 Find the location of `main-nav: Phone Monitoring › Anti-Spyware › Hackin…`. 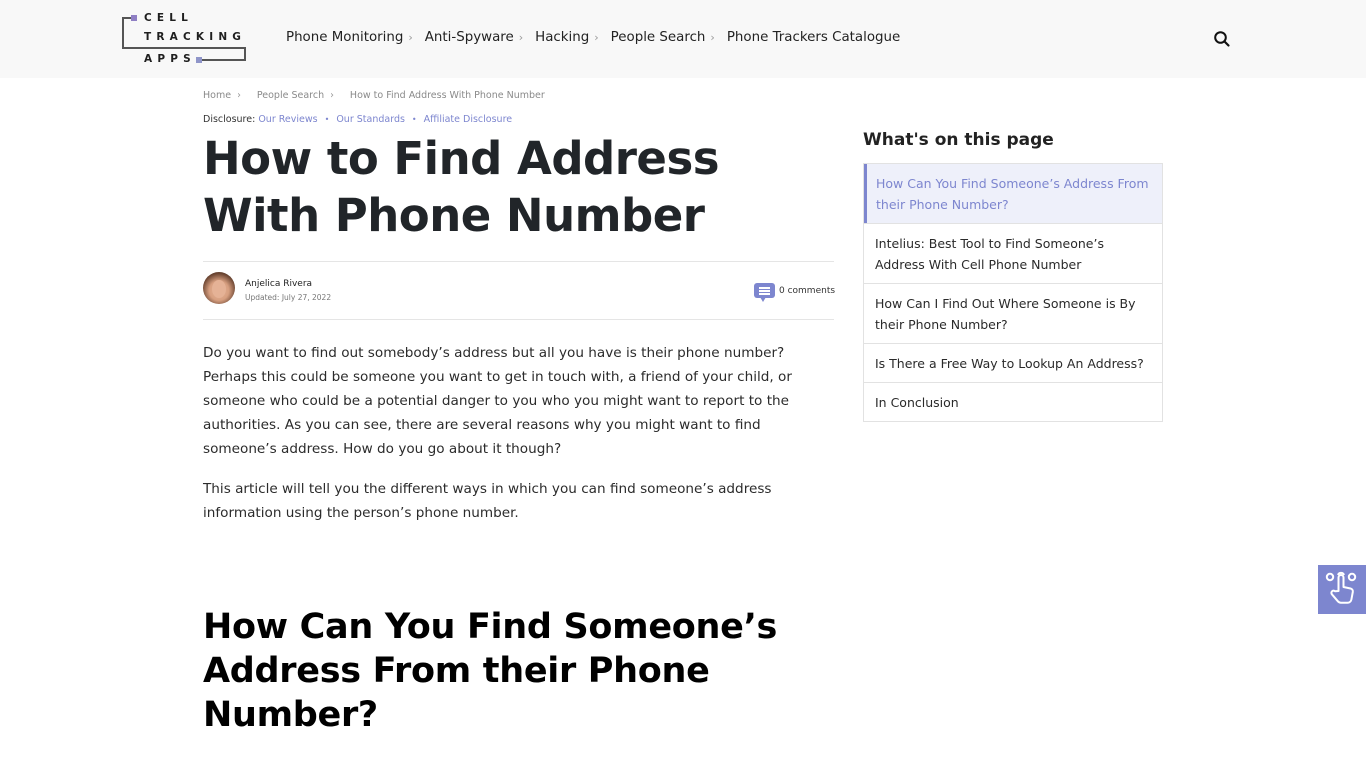

main-nav: Phone Monitoring › Anti-Spyware › Hackin… is located at coordinates (599, 37).